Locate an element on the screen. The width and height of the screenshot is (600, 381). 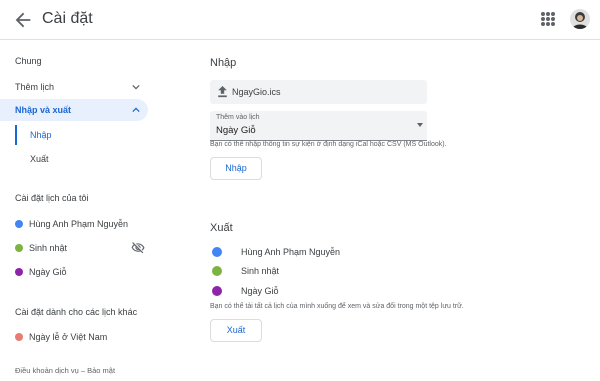
calendar-select: Thêm vào lịch Ngày Giỗ is located at coordinates (318, 126).